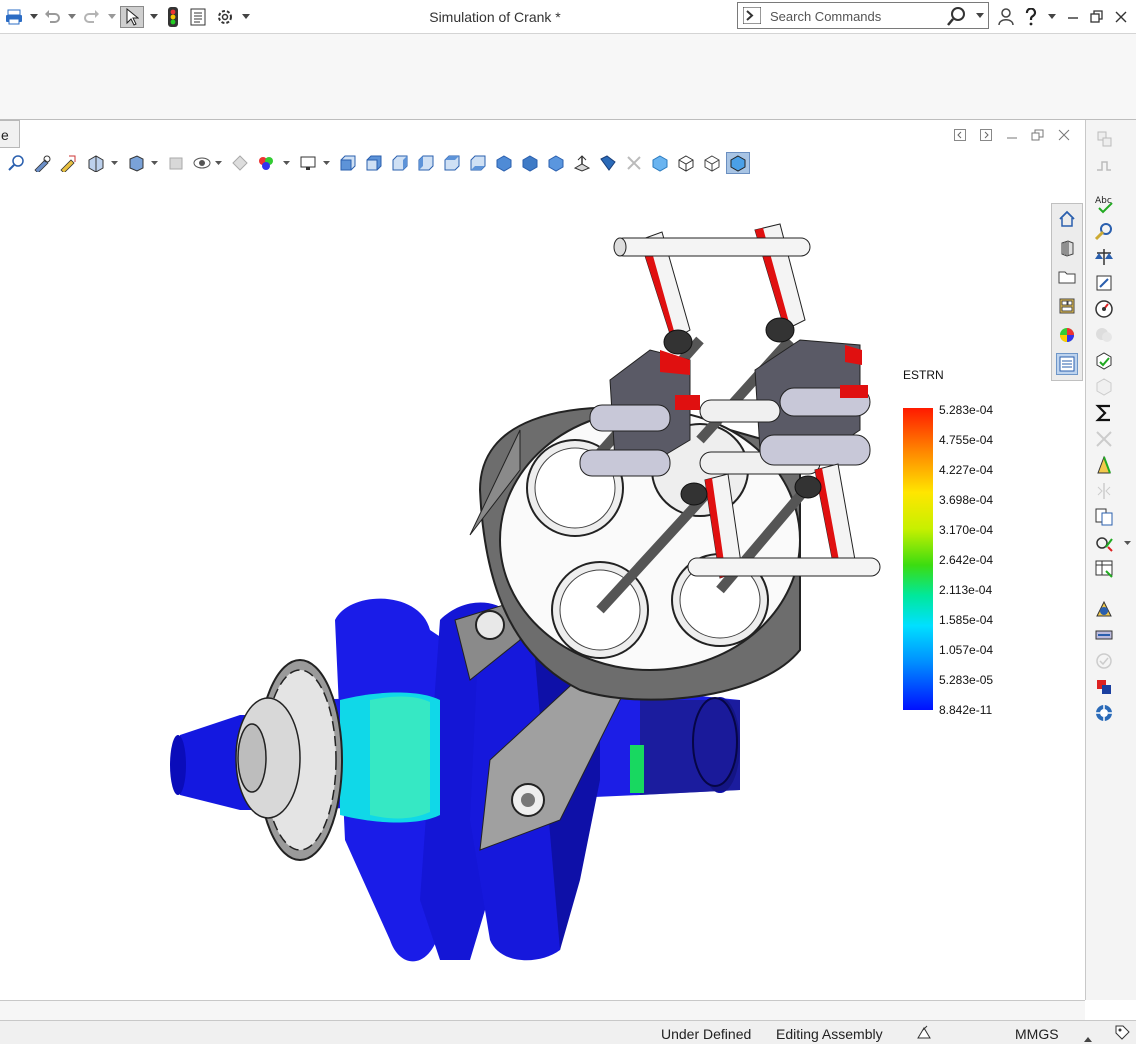 Image resolution: width=1136 pixels, height=1046 pixels. Describe the element at coordinates (1104, 413) in the screenshot. I see `equations-icon` at that location.